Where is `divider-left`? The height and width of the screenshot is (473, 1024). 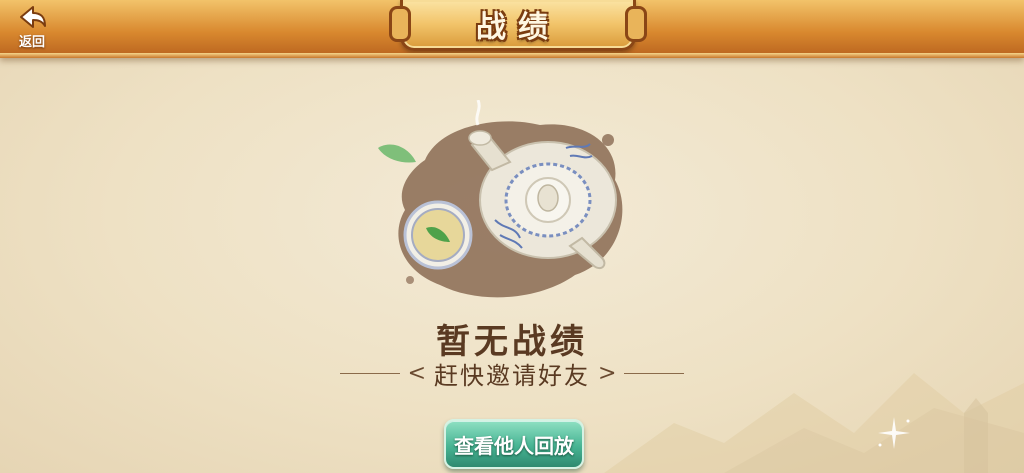
divider-left is located at coordinates (369, 373).